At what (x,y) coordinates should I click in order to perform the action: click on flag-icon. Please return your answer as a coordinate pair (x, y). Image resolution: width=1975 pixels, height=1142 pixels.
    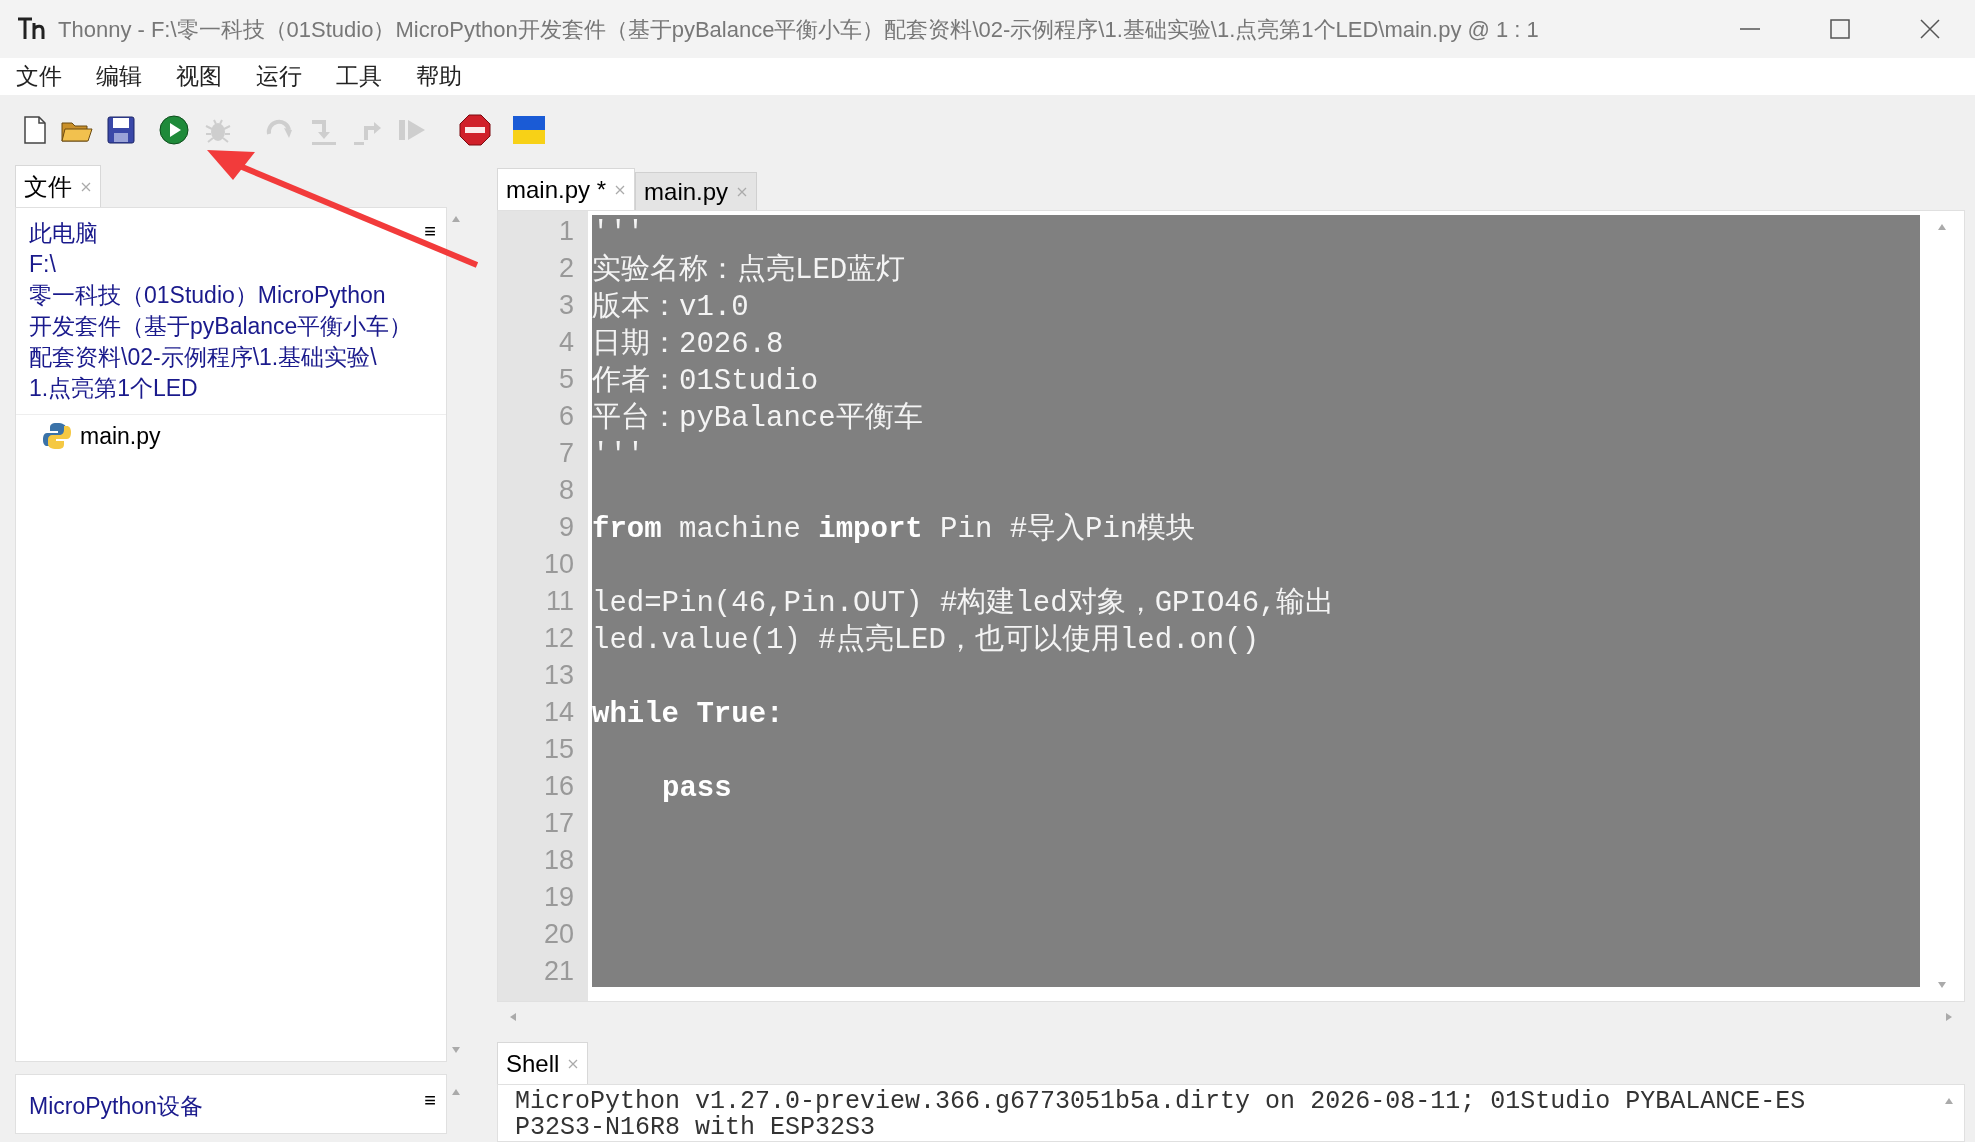
    Looking at the image, I should click on (529, 130).